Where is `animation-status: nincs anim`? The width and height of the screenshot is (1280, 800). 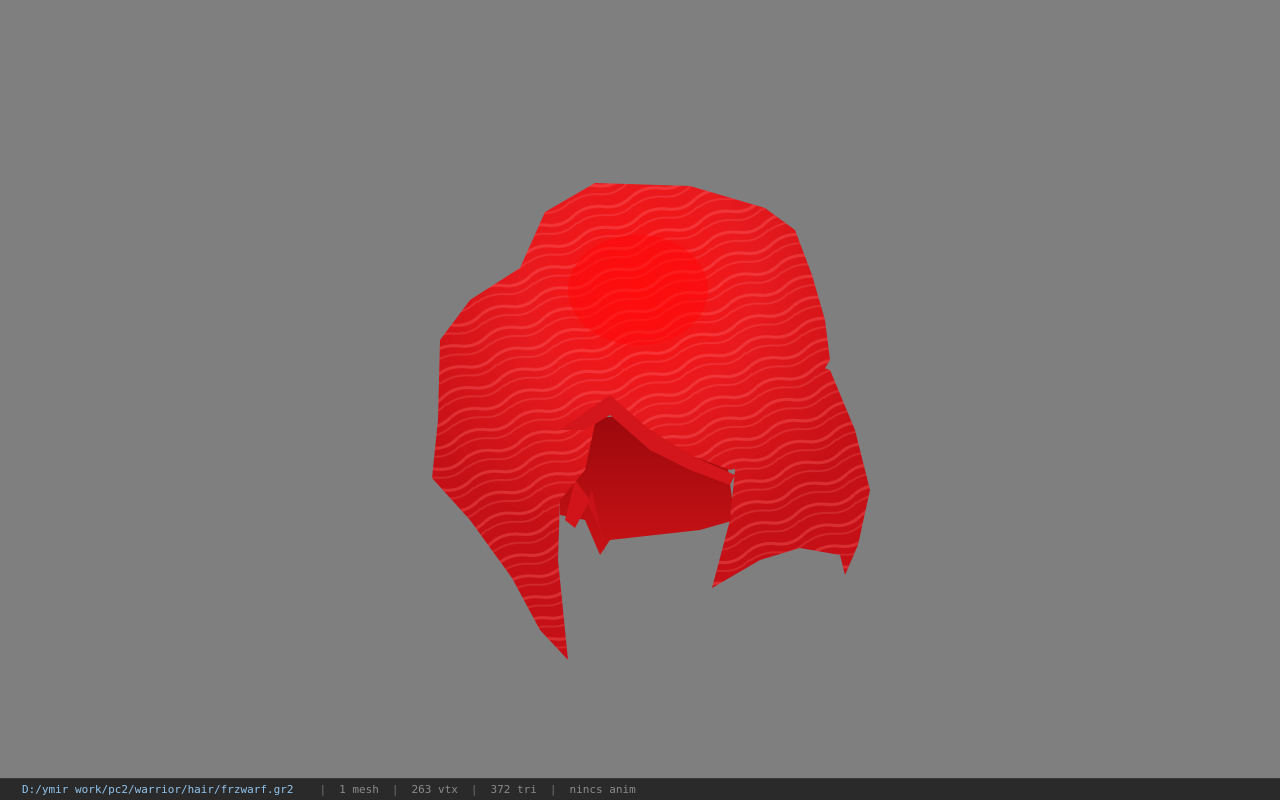 animation-status: nincs anim is located at coordinates (602, 789).